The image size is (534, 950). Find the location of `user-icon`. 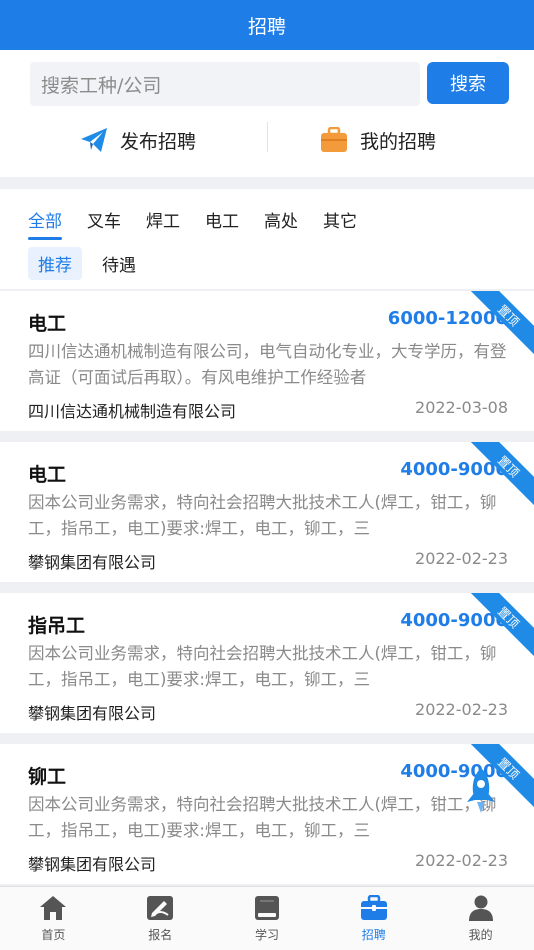

user-icon is located at coordinates (481, 908).